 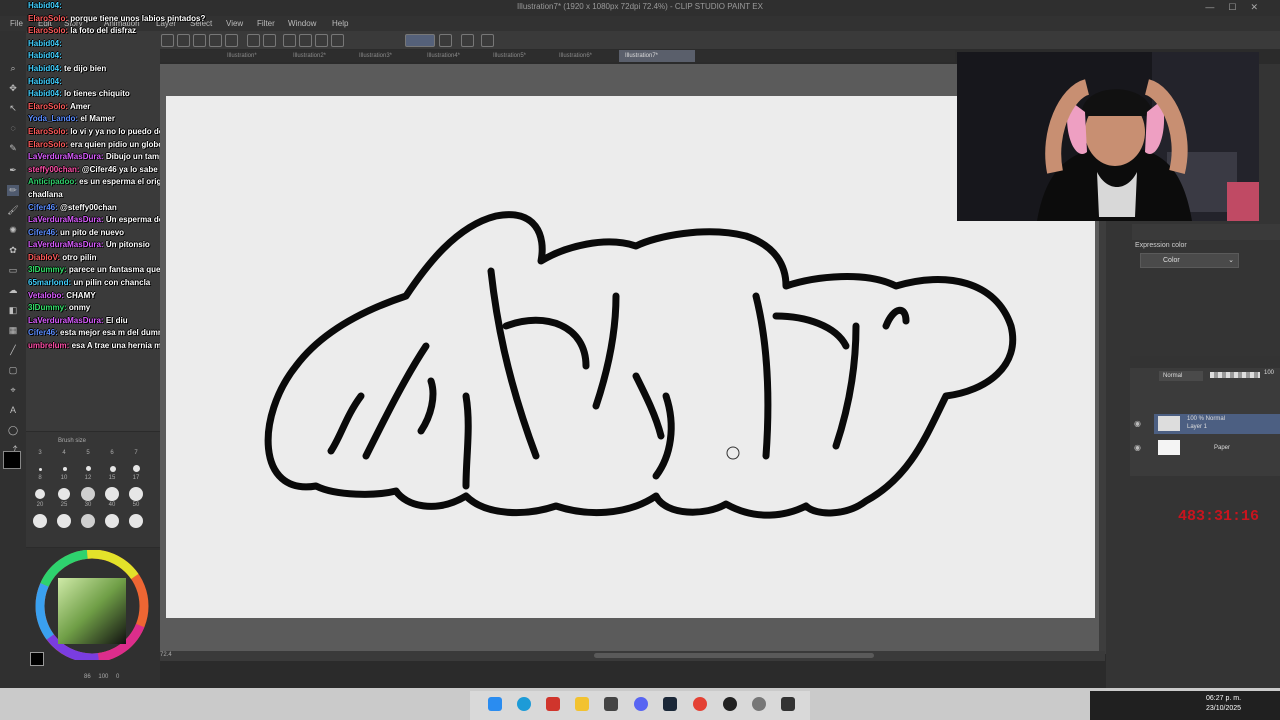 What do you see at coordinates (13, 290) in the screenshot?
I see `blend-icon: ☁` at bounding box center [13, 290].